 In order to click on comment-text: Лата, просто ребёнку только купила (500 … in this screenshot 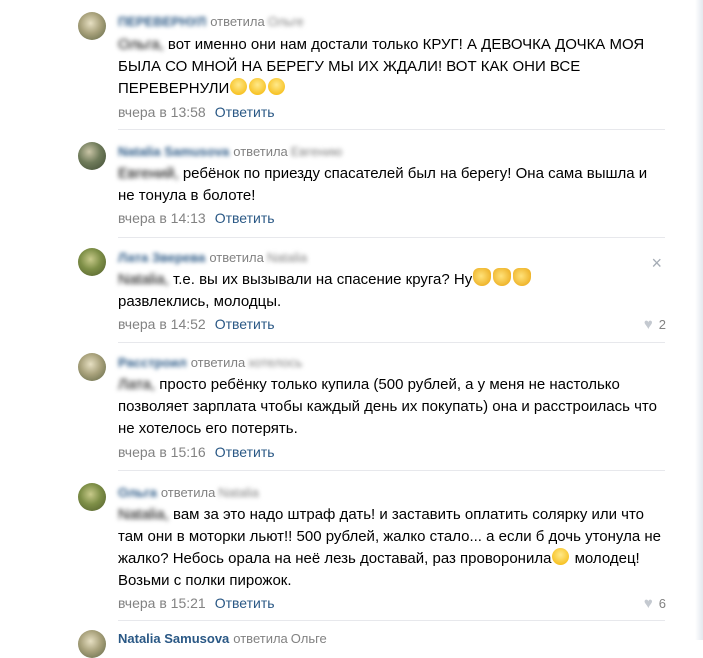, I will do `click(390, 407)`.